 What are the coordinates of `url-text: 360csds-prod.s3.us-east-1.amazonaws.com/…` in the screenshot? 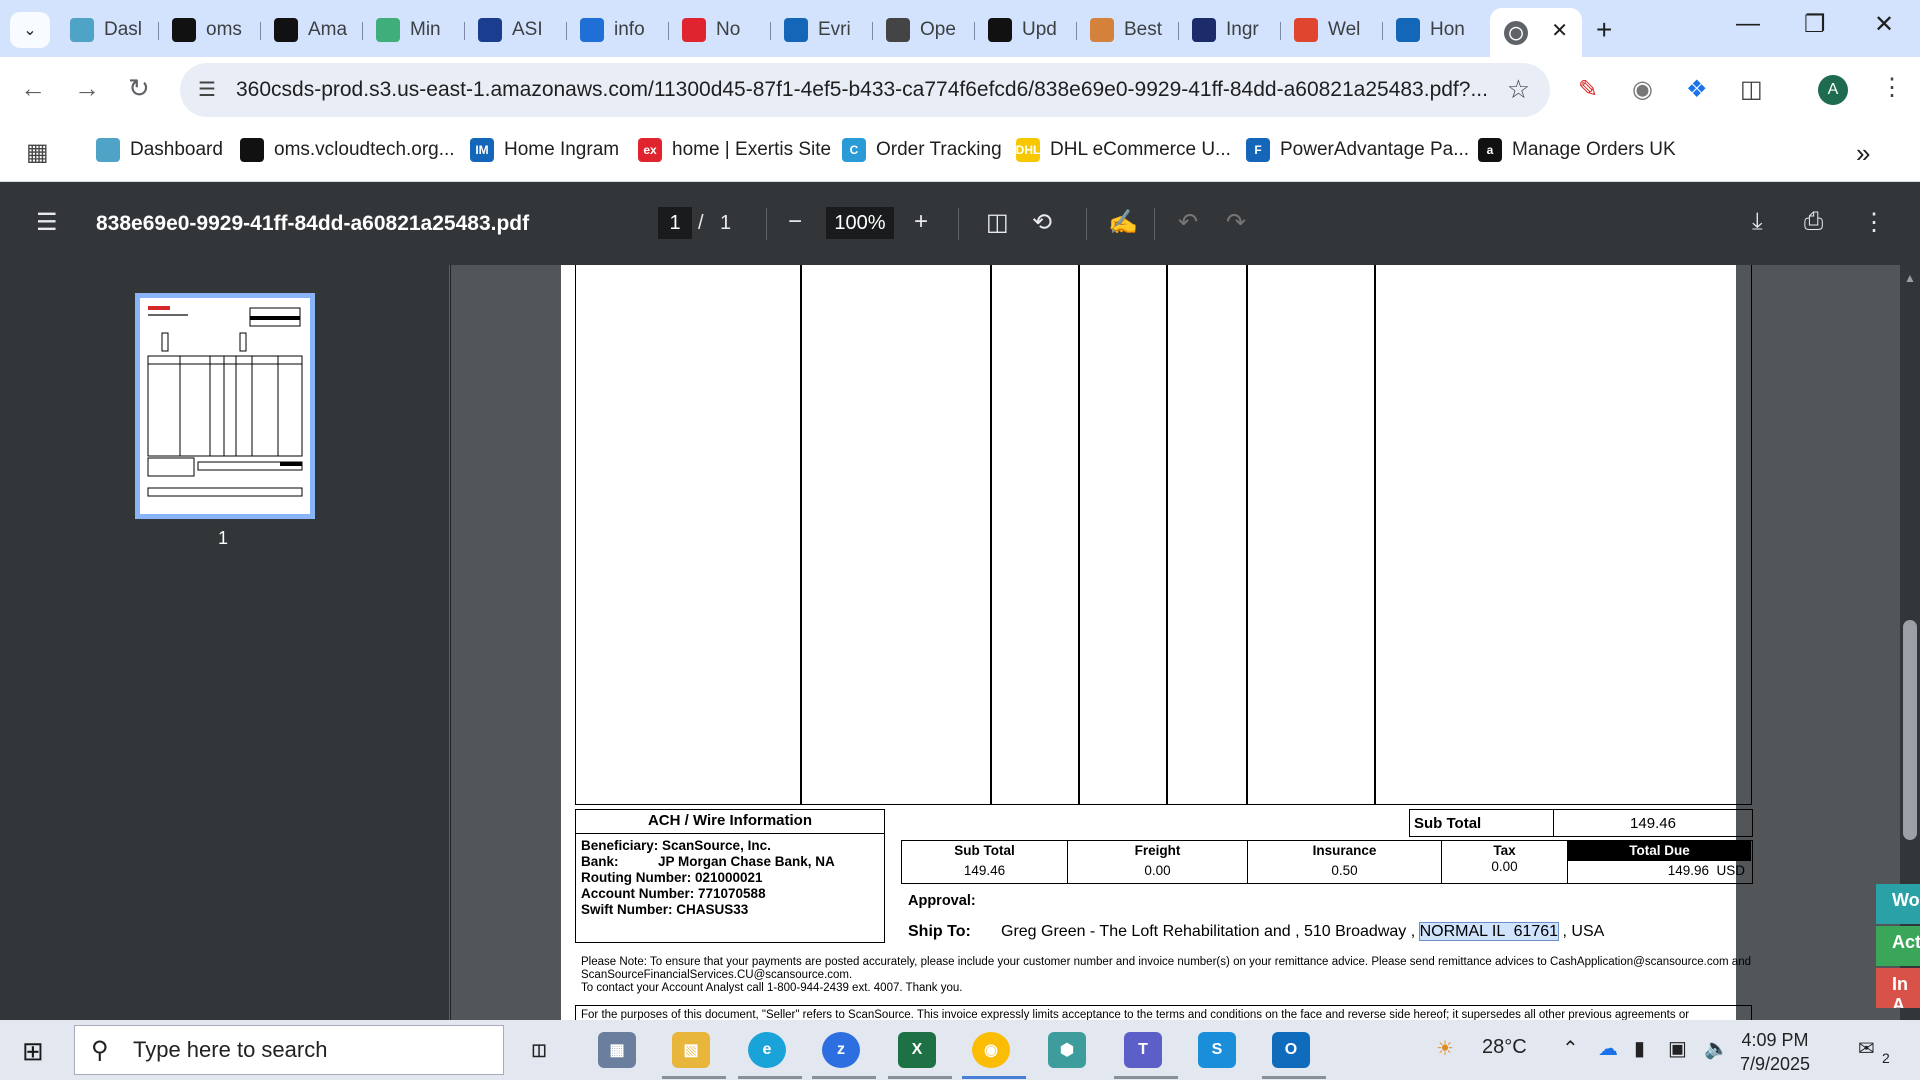 It's located at (862, 90).